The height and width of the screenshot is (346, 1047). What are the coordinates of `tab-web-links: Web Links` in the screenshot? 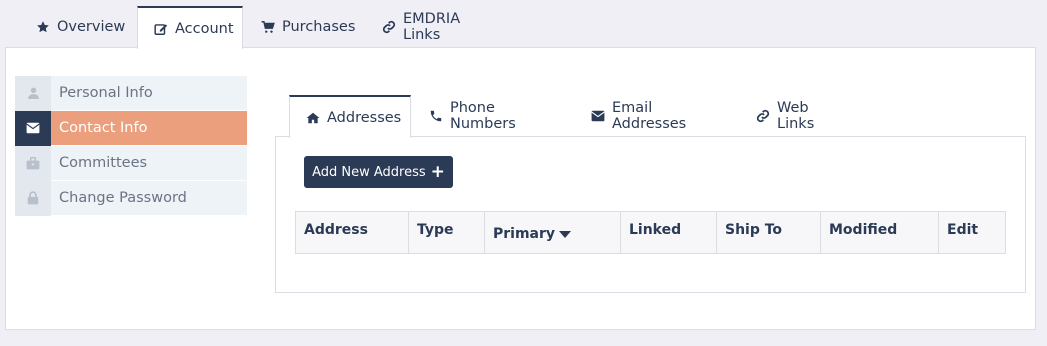 It's located at (798, 116).